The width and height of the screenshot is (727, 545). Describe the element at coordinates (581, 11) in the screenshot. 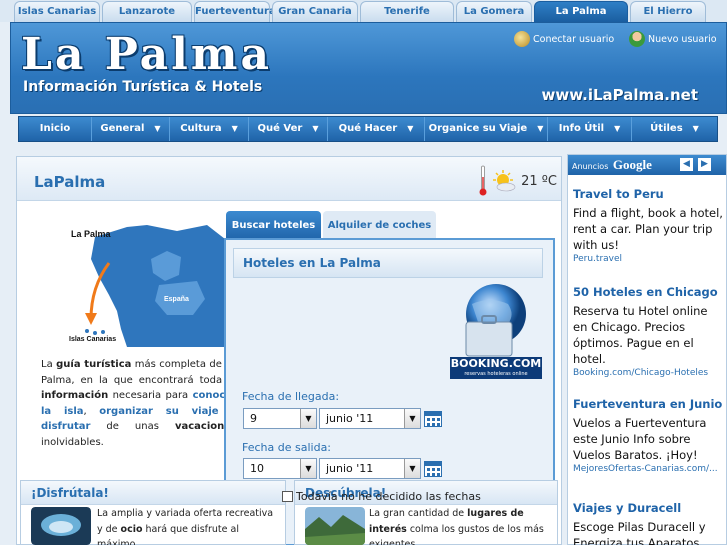

I see `tab-la-palma: La Palma` at that location.